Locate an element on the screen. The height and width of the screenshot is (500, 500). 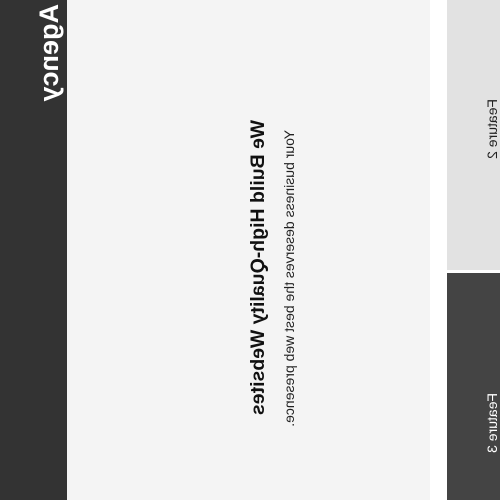
feature-2-label: Feature 2 is located at coordinates (492, 129).